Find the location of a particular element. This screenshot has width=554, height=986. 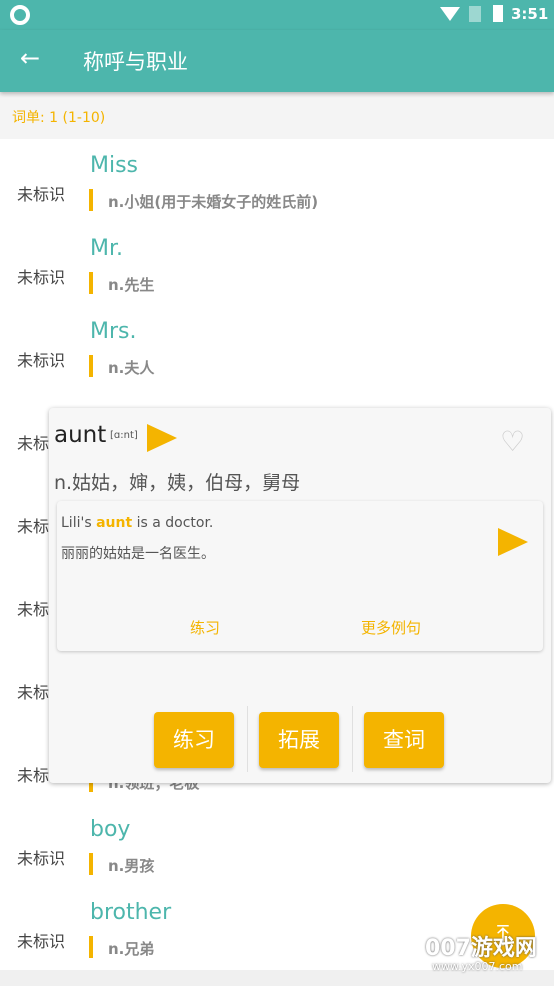

play-word-icon is located at coordinates (162, 438).